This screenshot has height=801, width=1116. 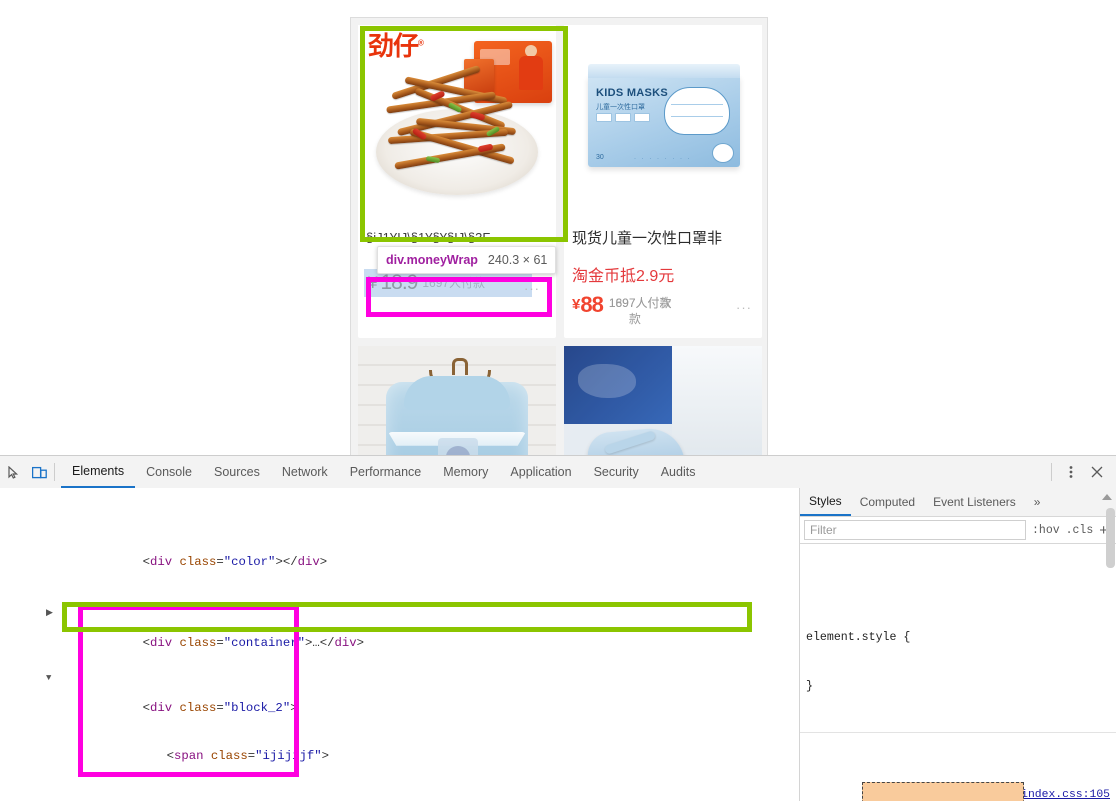 I want to click on styles-tab-bar: Styles Computed Event Listeners », so click(x=958, y=502).